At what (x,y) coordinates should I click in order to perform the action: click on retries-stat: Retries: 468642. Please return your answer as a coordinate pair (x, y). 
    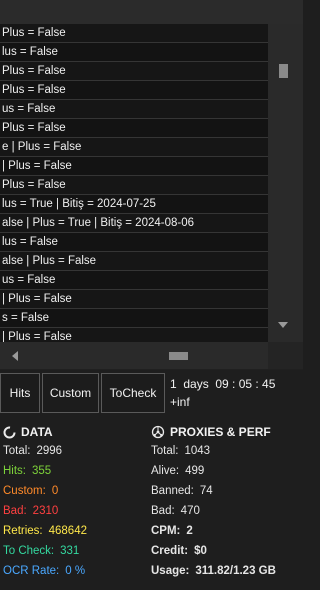
    Looking at the image, I should click on (75, 531).